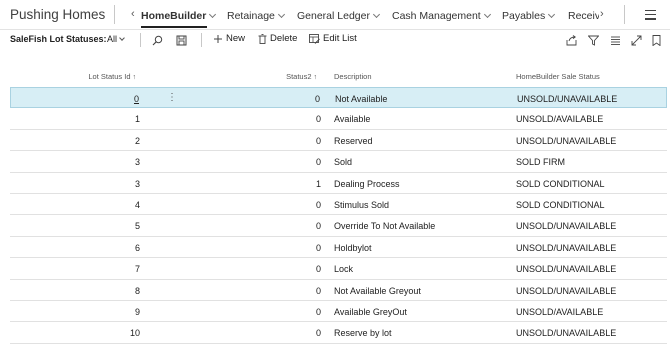 The height and width of the screenshot is (348, 670). Describe the element at coordinates (58, 39) in the screenshot. I see `view-label: SaleFish Lot Statuses:` at that location.